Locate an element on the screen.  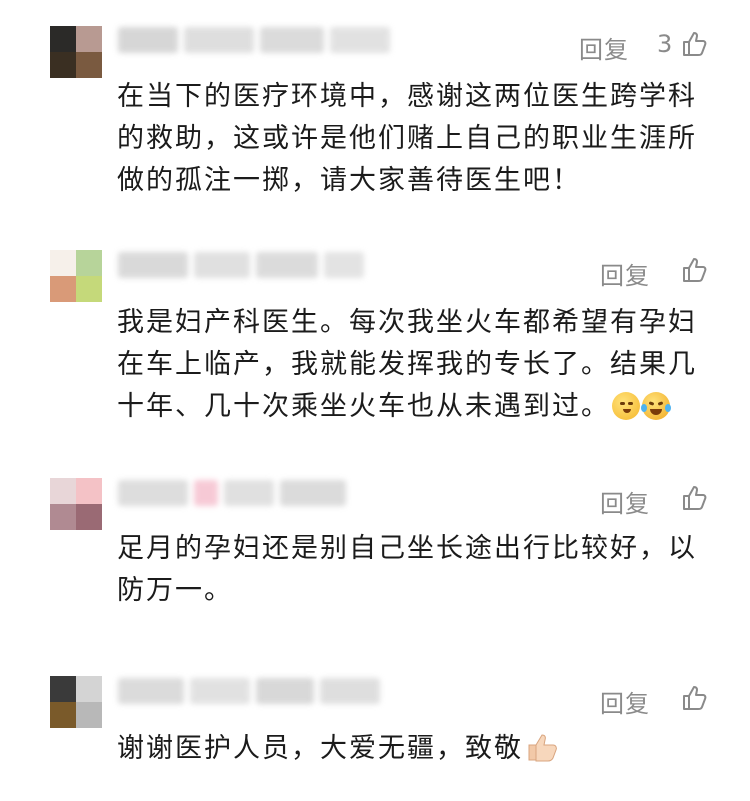
comment-line: 十年、几十次乘坐火车也从未遇到过。 is located at coordinates (363, 406).